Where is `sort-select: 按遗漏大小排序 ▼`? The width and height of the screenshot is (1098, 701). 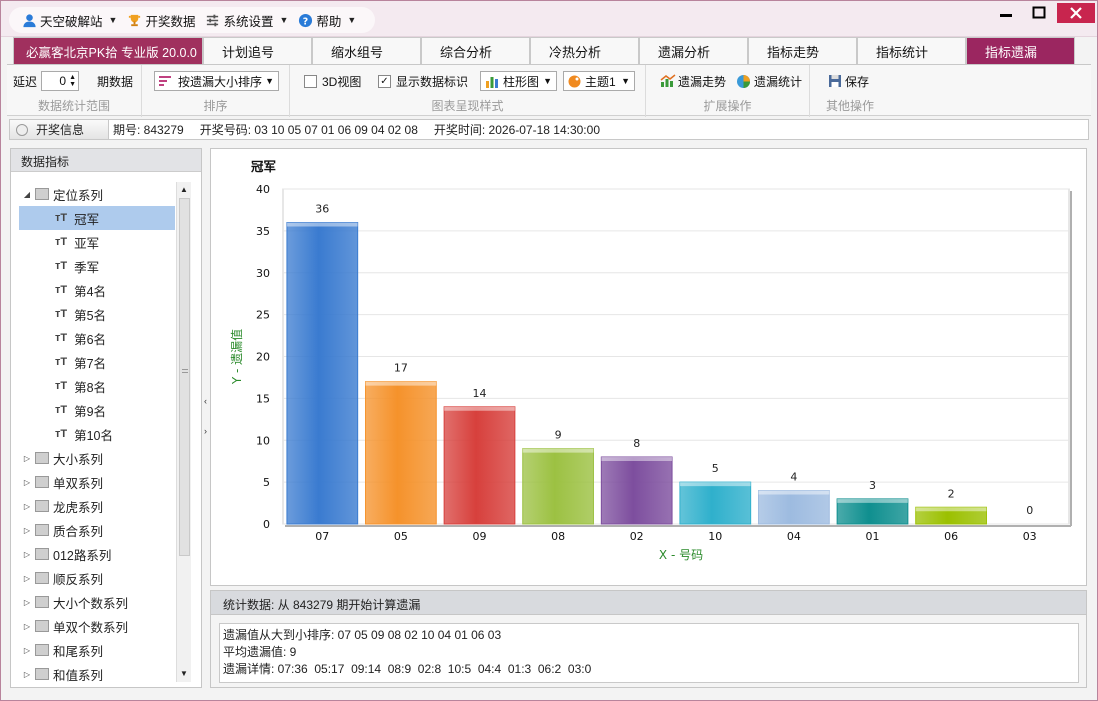 sort-select: 按遗漏大小排序 ▼ is located at coordinates (216, 81).